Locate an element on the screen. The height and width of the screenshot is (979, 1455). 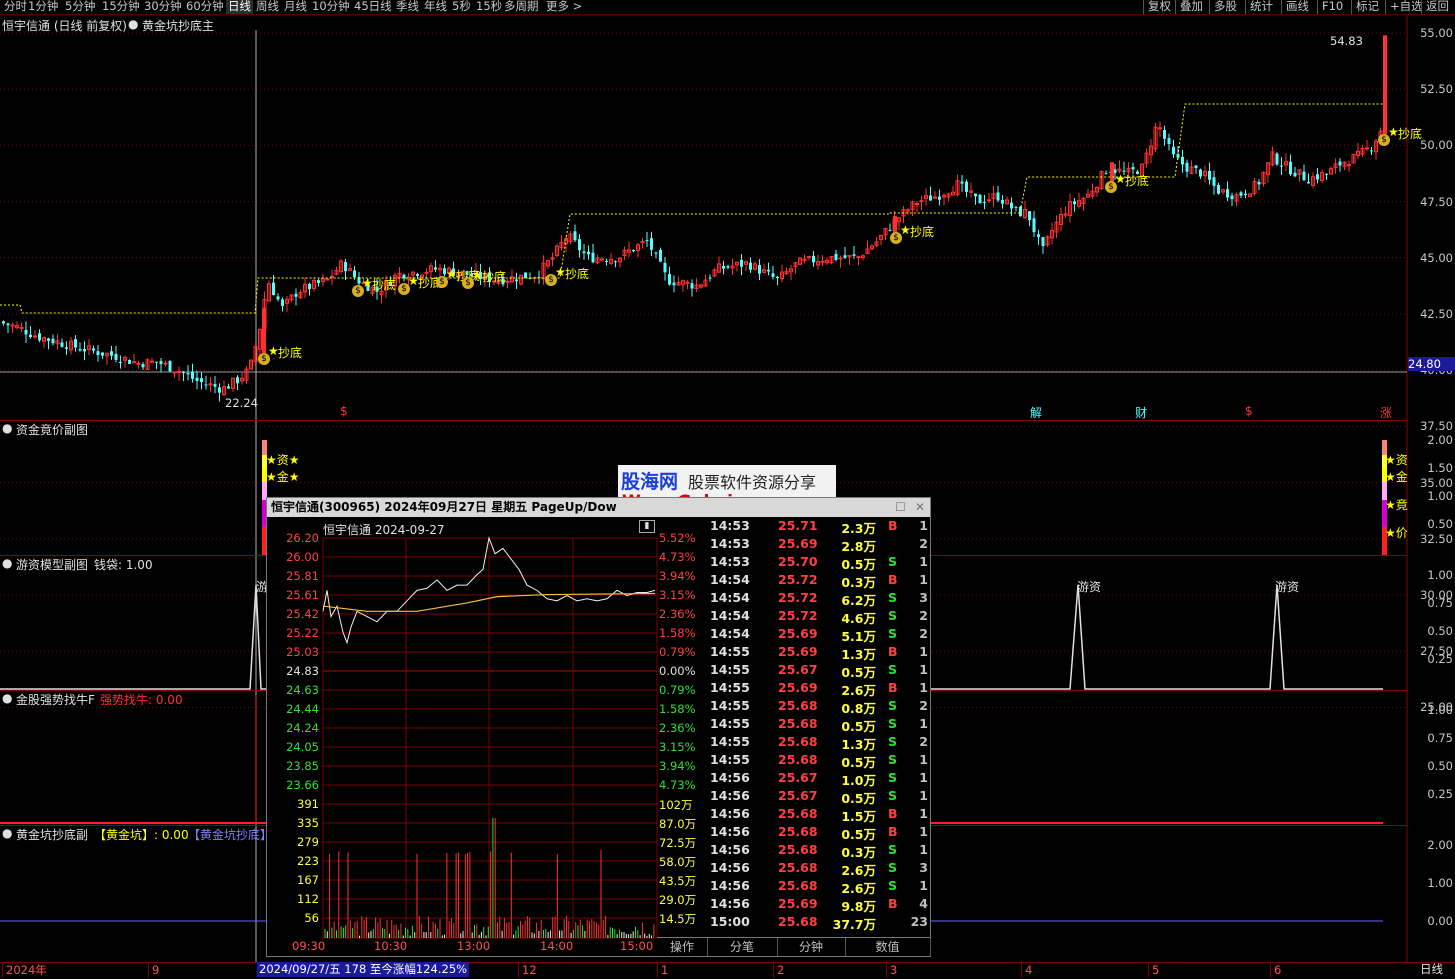
toolbar-right-1: 叠加 is located at coordinates (1189, 7).